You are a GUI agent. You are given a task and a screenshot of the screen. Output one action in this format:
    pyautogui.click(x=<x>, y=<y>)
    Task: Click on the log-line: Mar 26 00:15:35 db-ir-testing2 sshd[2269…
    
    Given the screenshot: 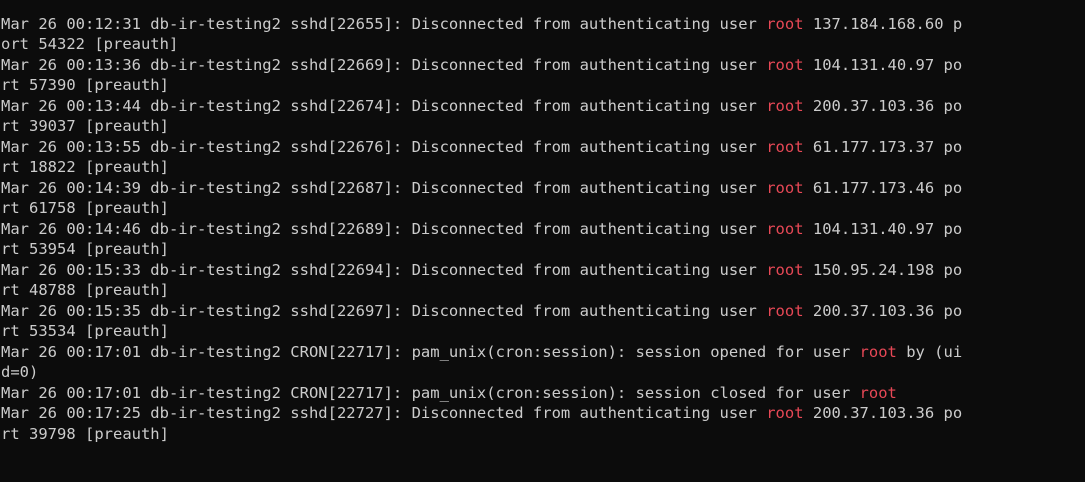 What is the action you would take?
    pyautogui.click(x=542, y=311)
    